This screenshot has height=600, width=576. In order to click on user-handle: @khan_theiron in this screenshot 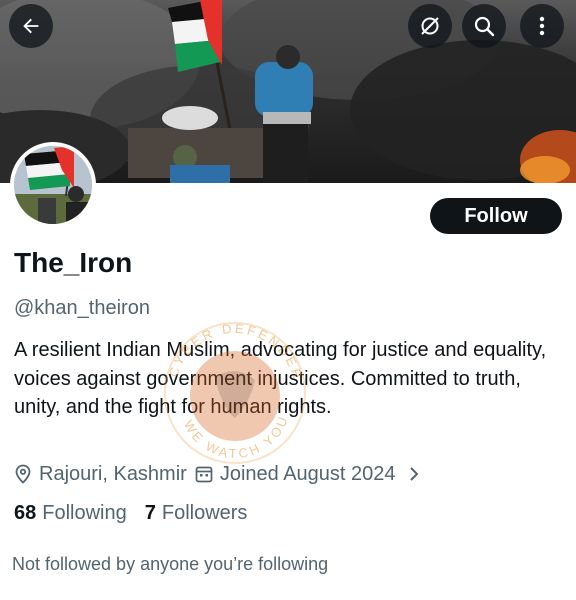, I will do `click(82, 308)`.